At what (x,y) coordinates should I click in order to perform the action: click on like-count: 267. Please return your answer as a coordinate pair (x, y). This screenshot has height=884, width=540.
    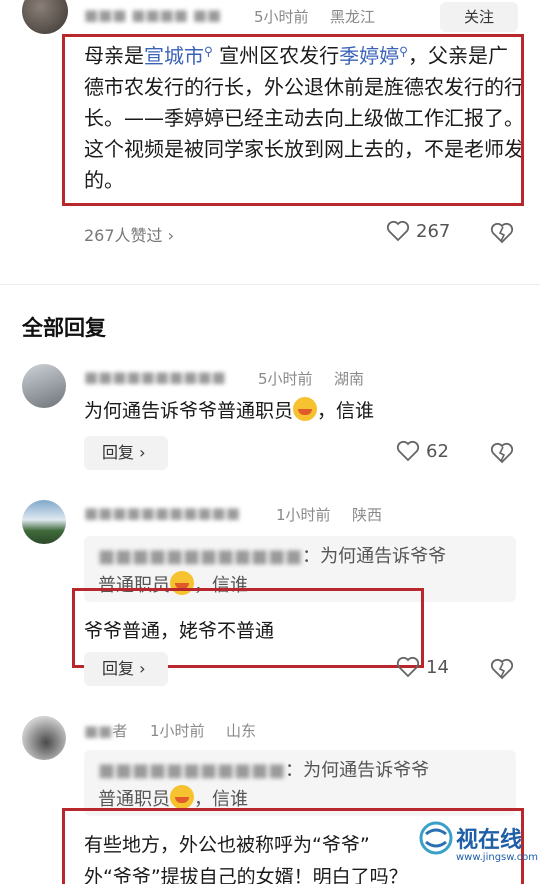
    Looking at the image, I should click on (433, 231).